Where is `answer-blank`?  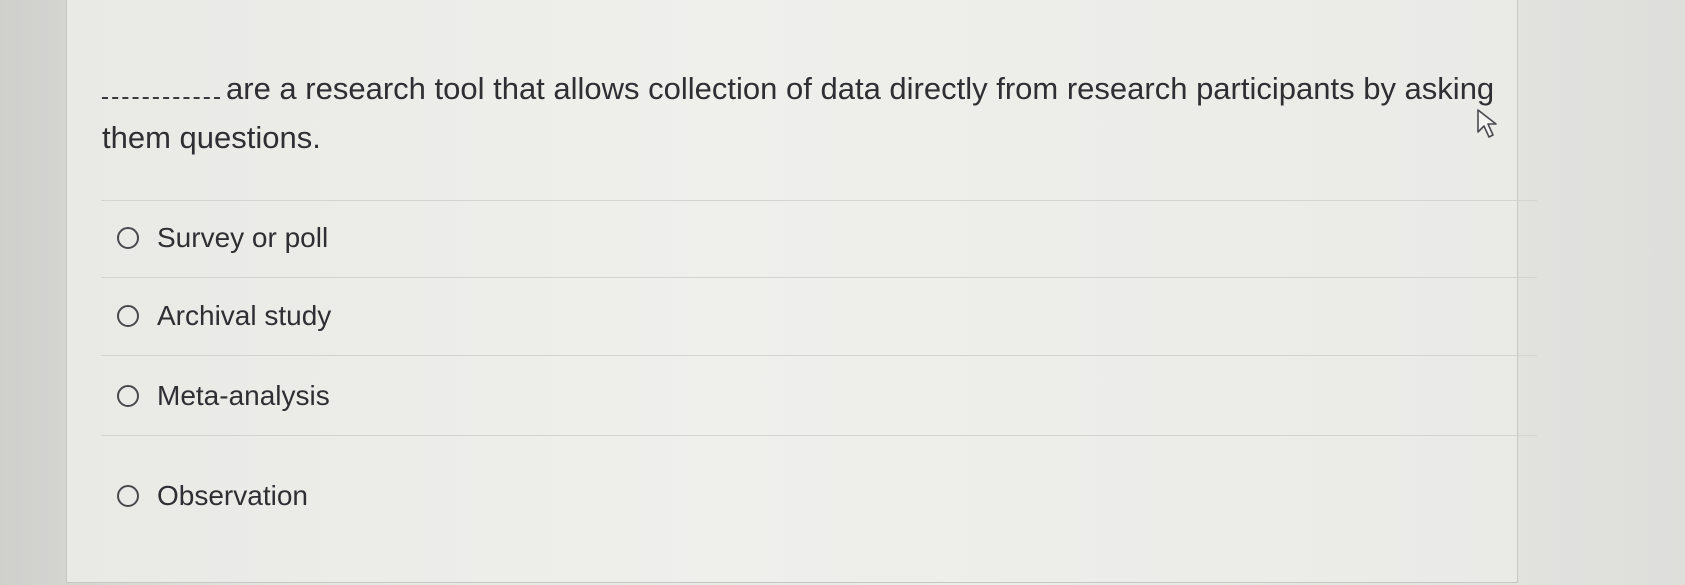 answer-blank is located at coordinates (161, 88).